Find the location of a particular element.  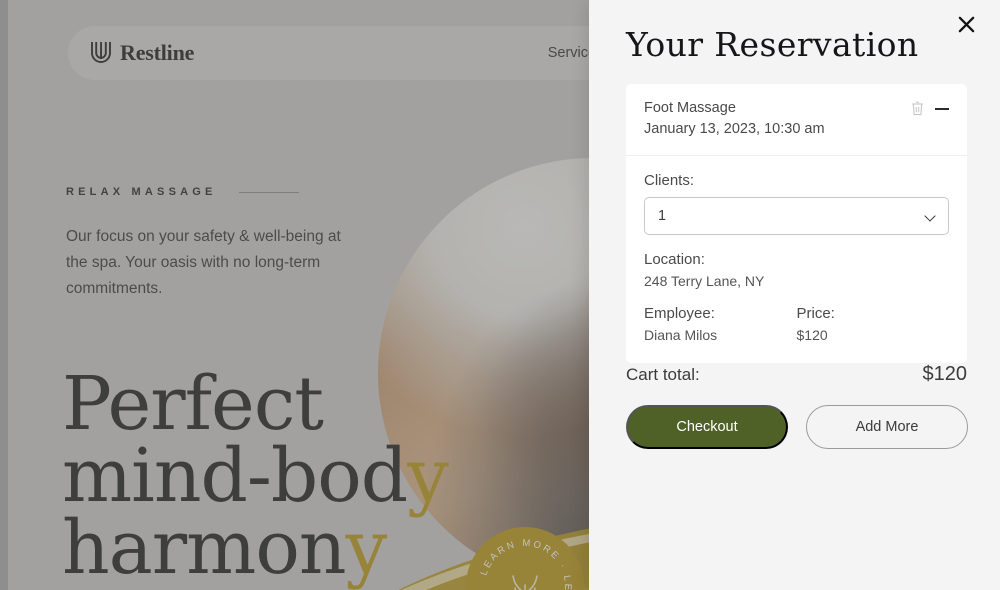

chevron-down-icon is located at coordinates (930, 216).